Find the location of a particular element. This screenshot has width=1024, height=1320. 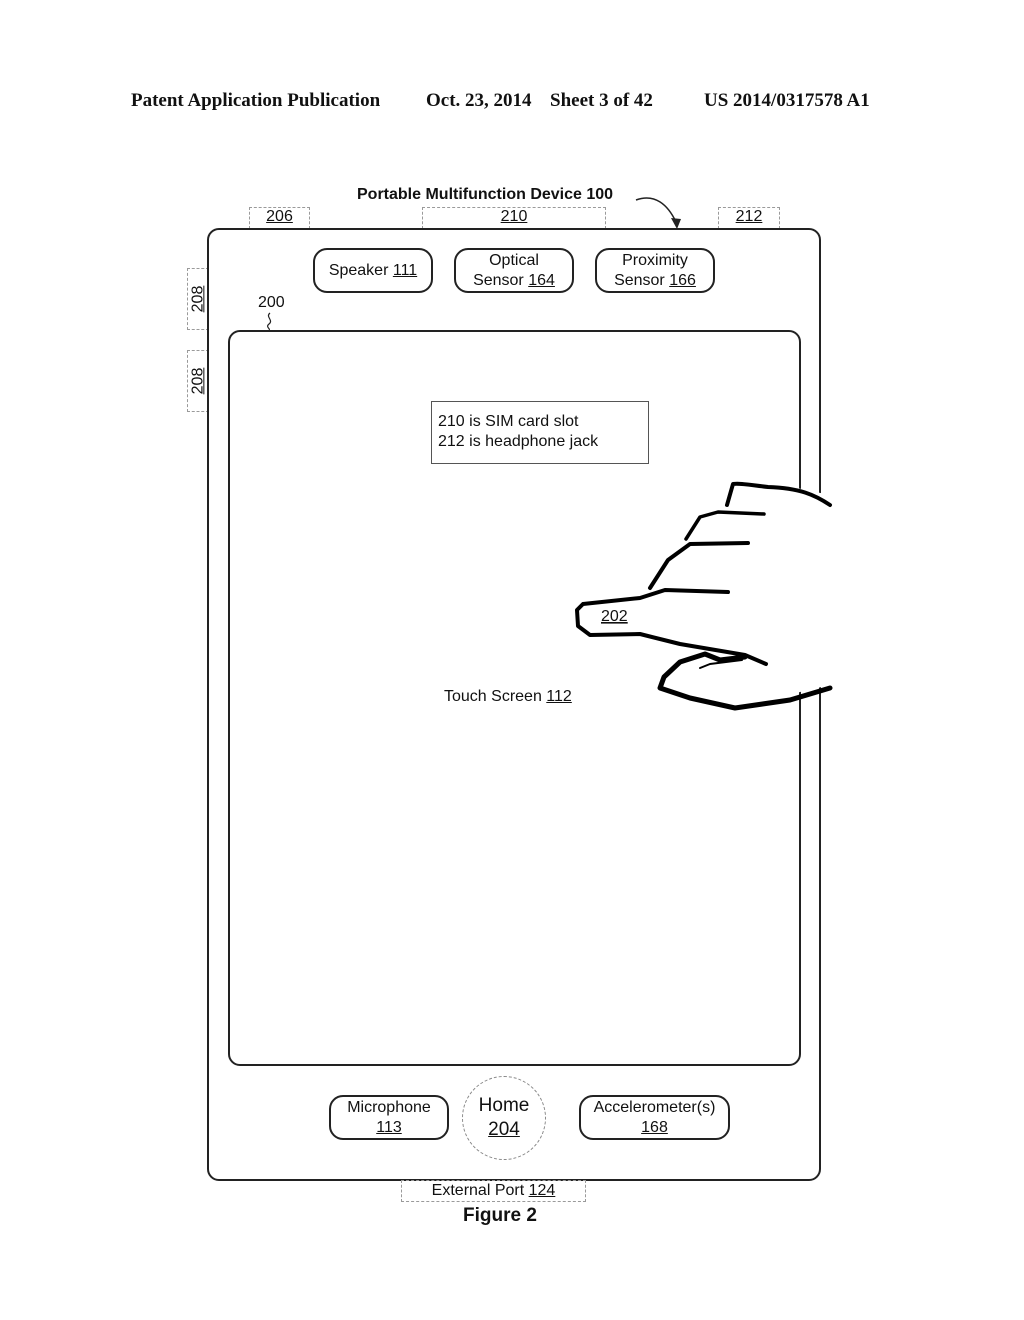

accelerometer-component: Accelerometer(s) 168 is located at coordinates (654, 1117).